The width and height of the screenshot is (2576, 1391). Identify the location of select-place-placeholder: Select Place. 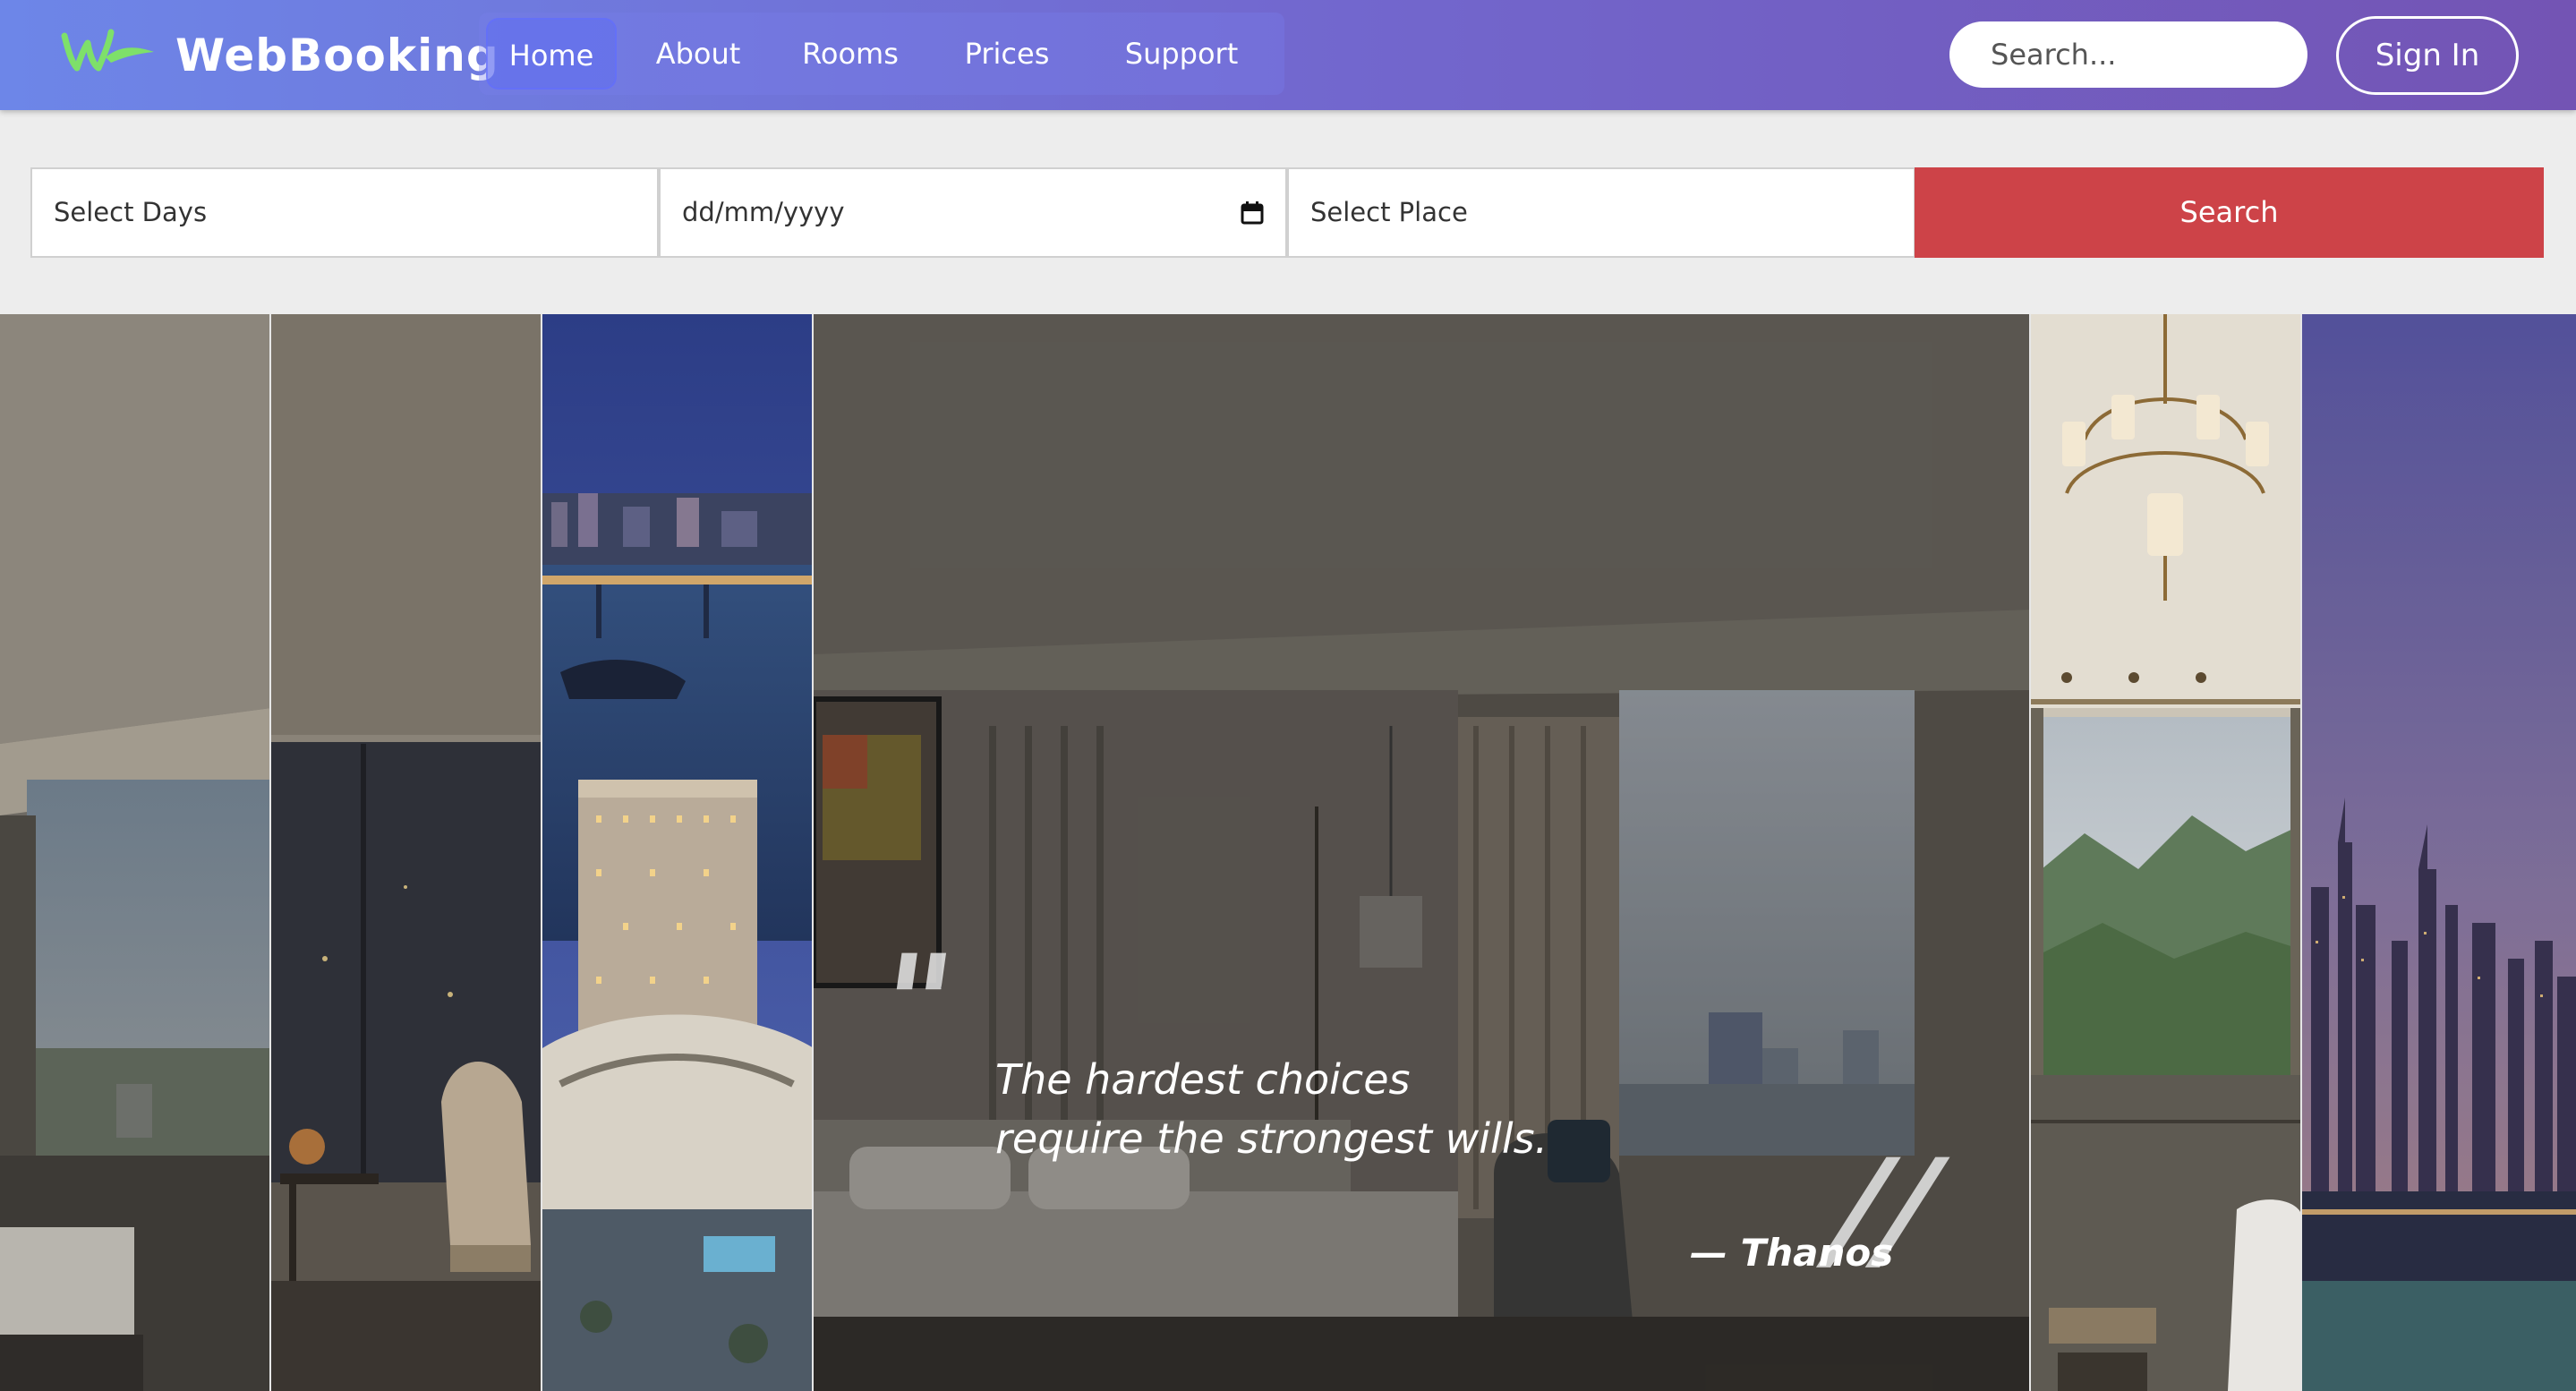
(1389, 212).